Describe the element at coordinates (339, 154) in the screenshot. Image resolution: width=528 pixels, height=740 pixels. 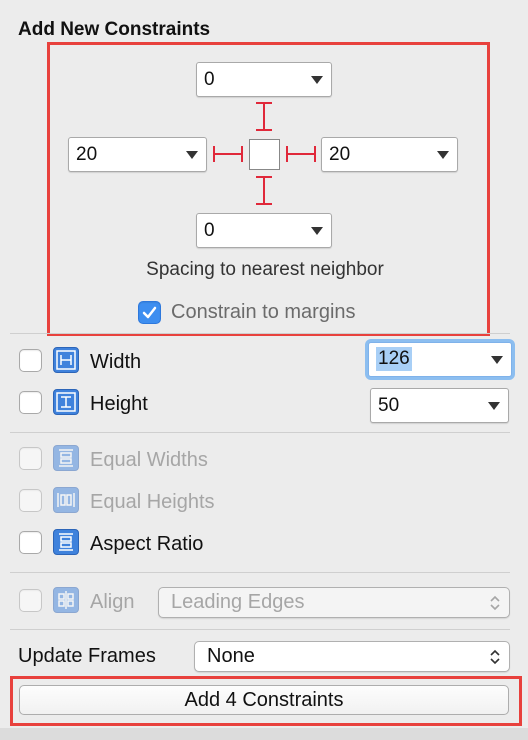
I see `right-spacing-value: 20` at that location.